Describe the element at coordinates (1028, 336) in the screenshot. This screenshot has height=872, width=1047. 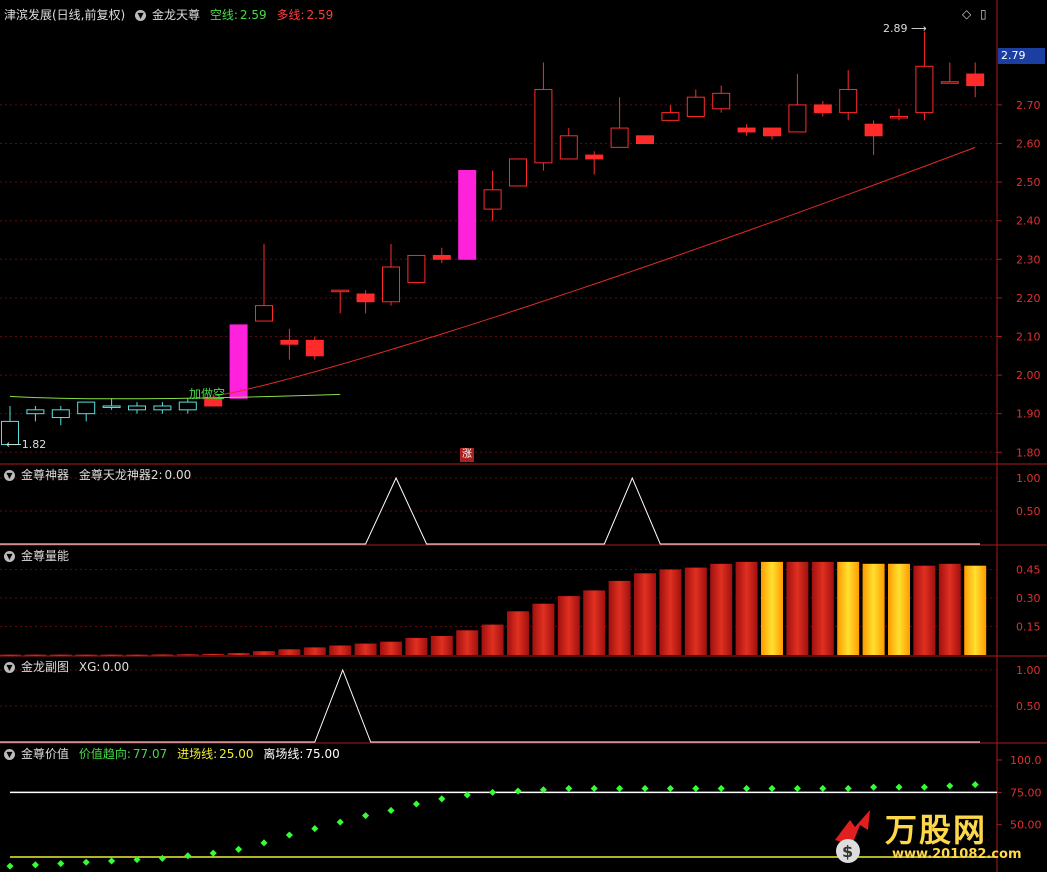
I see `y-tick-label: 2.10` at that location.